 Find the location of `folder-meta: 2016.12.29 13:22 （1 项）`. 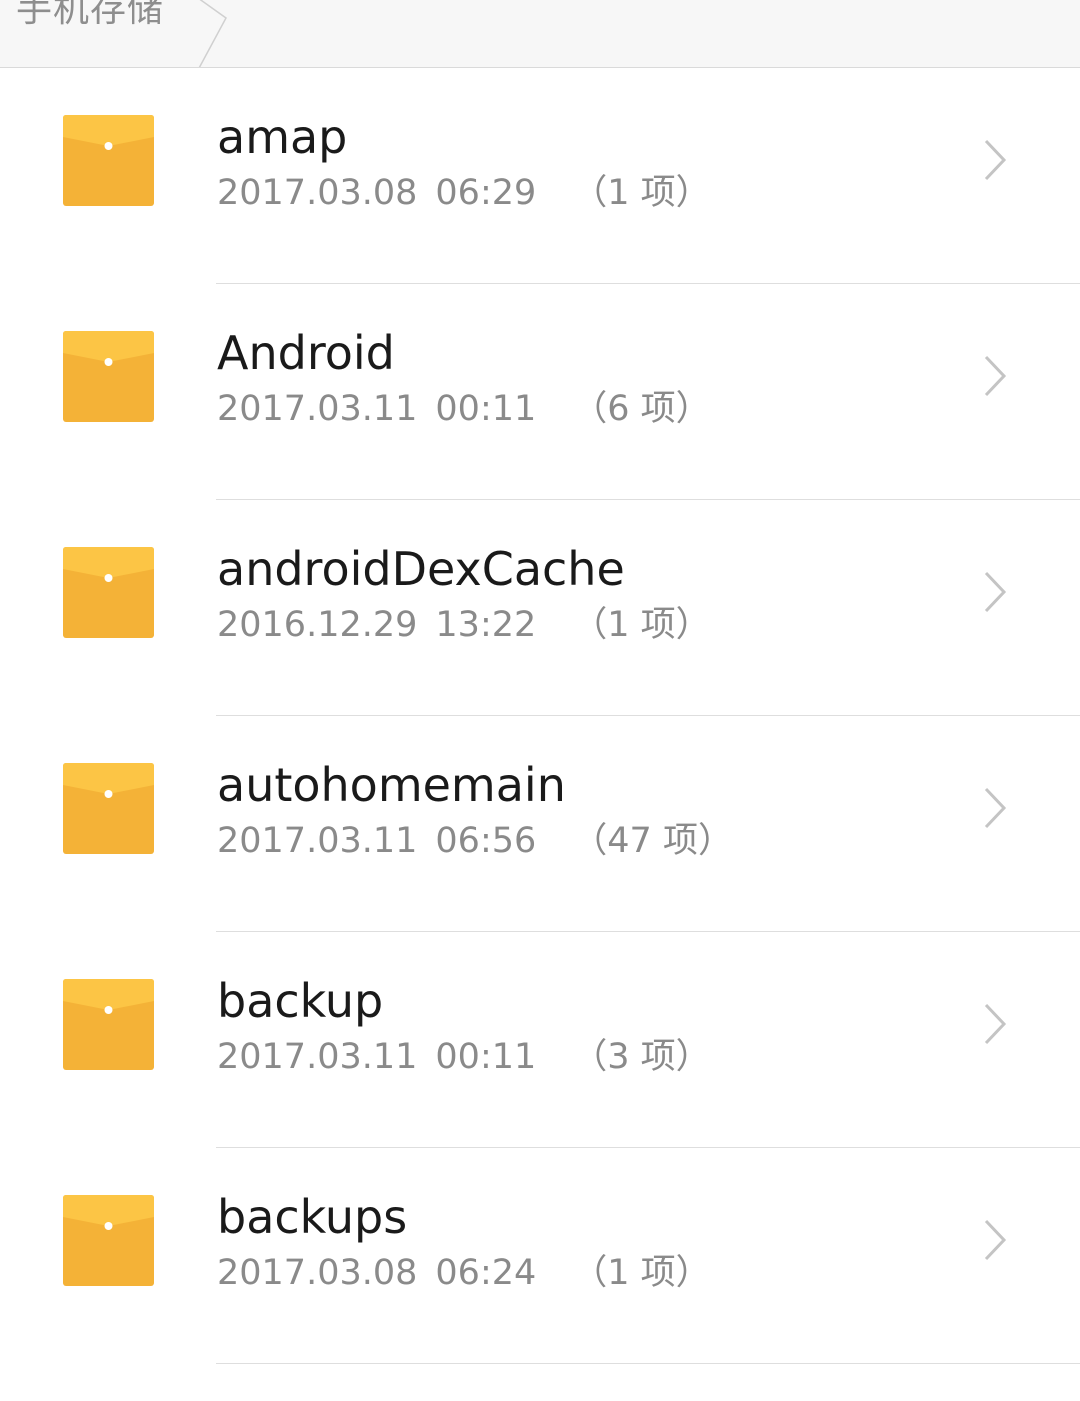

folder-meta: 2016.12.29 13:22 （1 项） is located at coordinates (464, 625).